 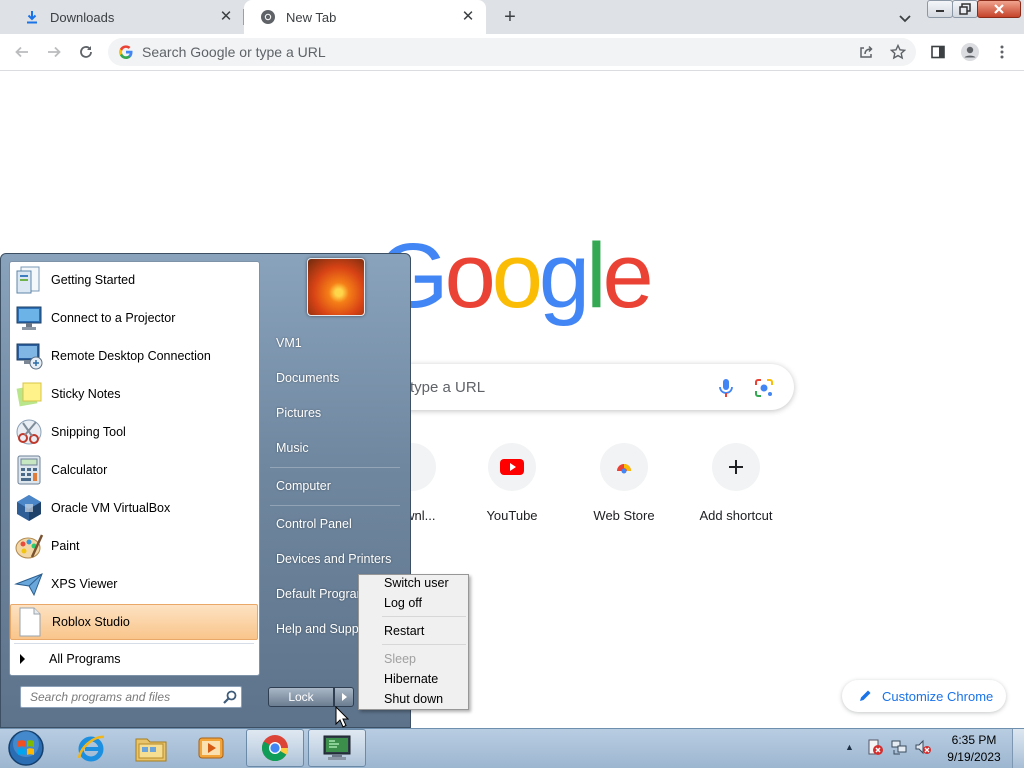 What do you see at coordinates (289, 343) in the screenshot?
I see `start-item-user: VM1` at bounding box center [289, 343].